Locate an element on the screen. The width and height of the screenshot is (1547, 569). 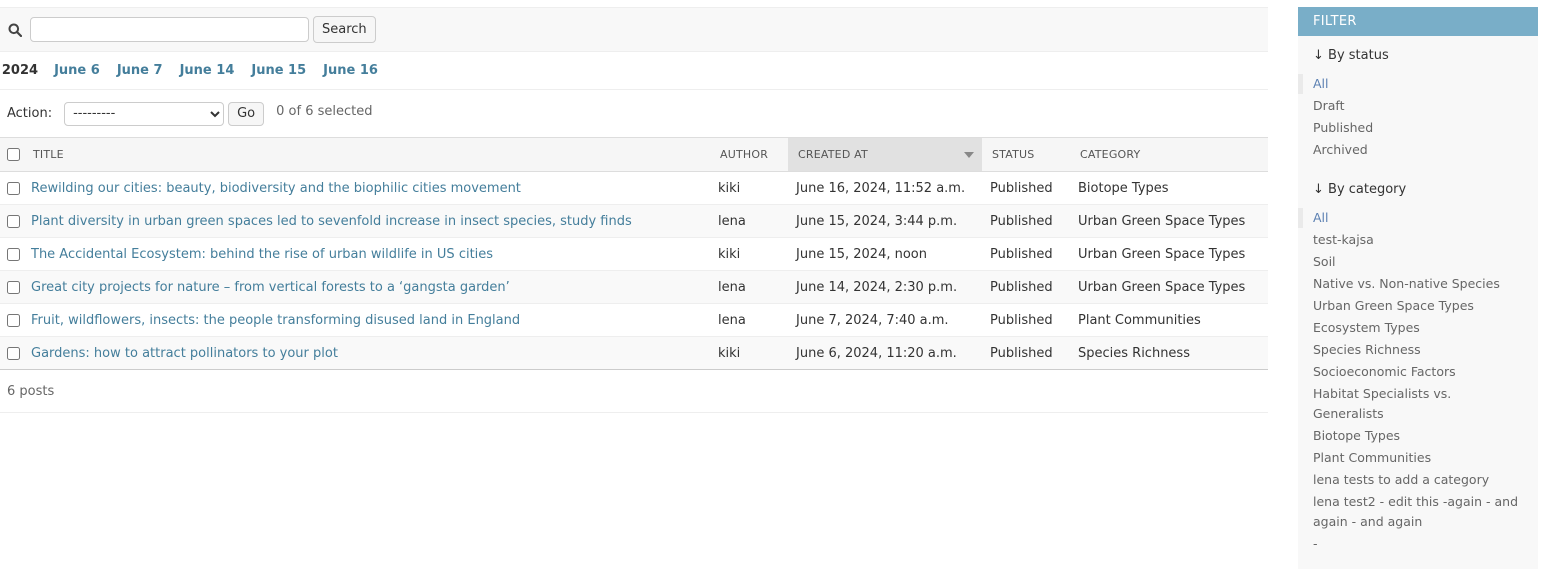
column-header-created-at-label: CREATED AT is located at coordinates (833, 154).